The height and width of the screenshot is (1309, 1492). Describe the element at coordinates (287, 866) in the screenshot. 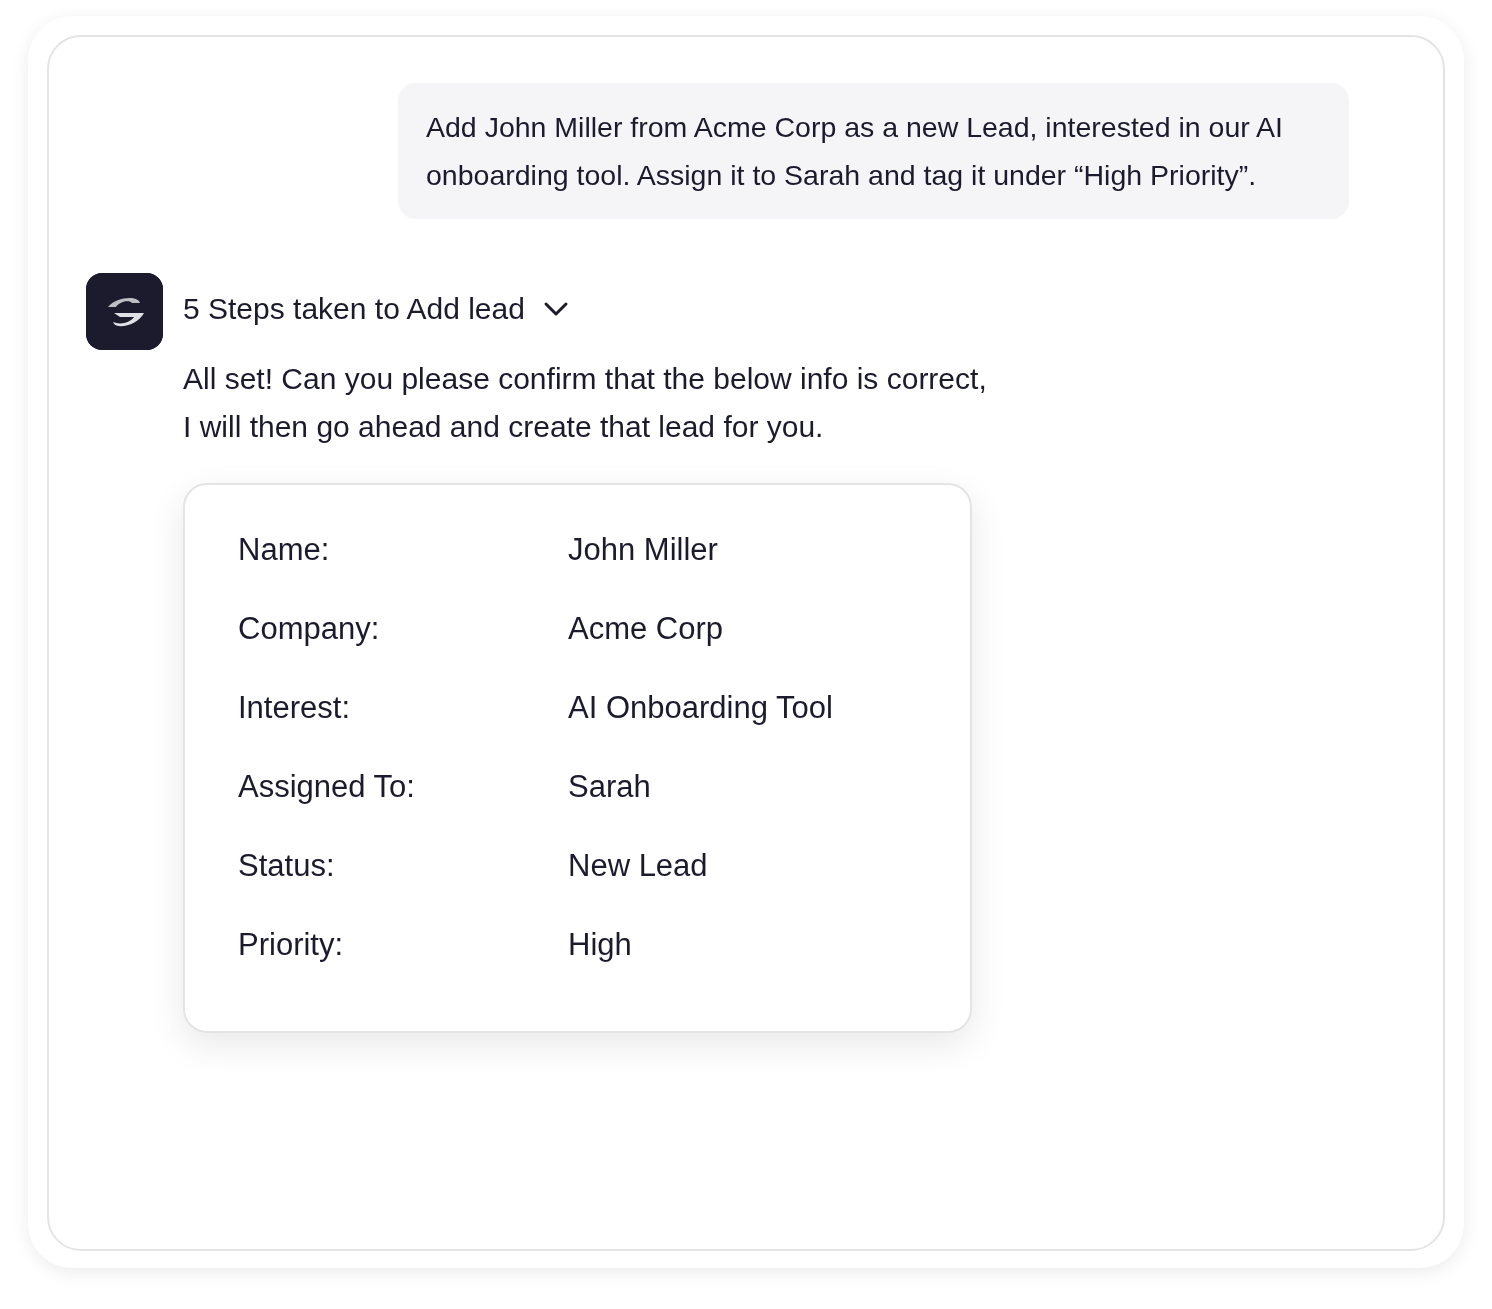

I see `field-label: Status:` at that location.